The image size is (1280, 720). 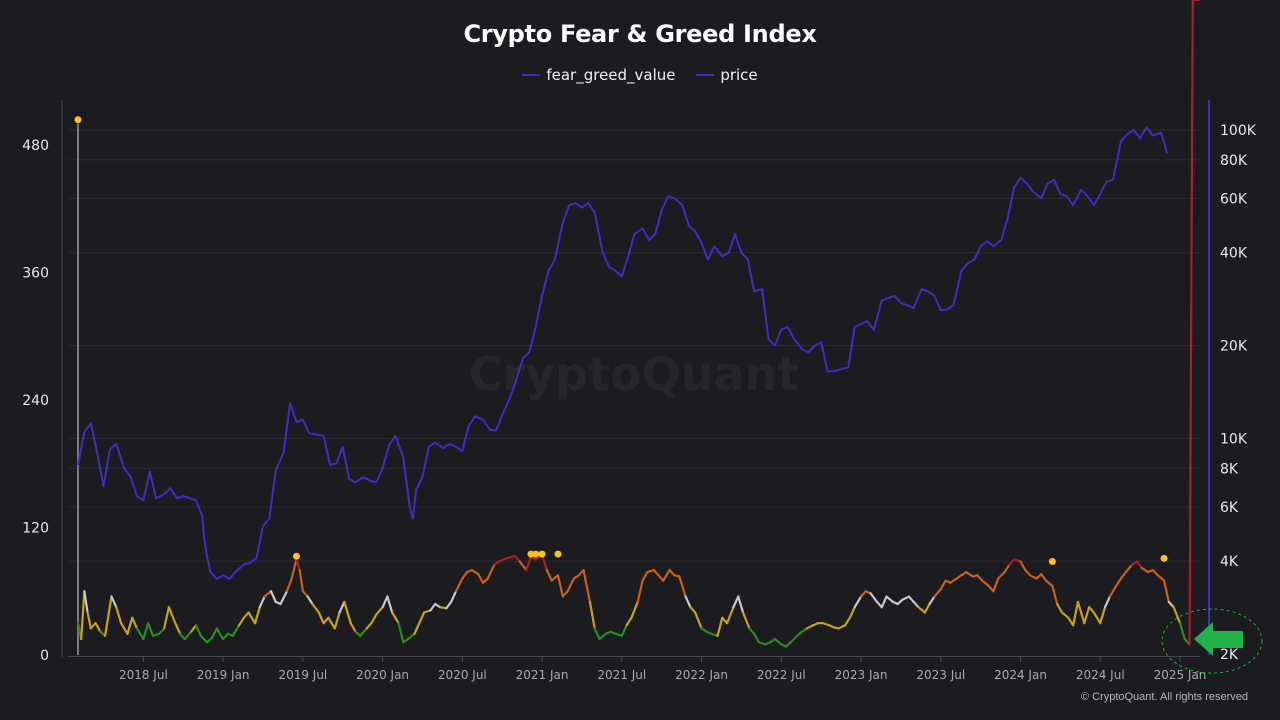 What do you see at coordinates (1234, 347) in the screenshot?
I see `right-tick-label: 20K` at bounding box center [1234, 347].